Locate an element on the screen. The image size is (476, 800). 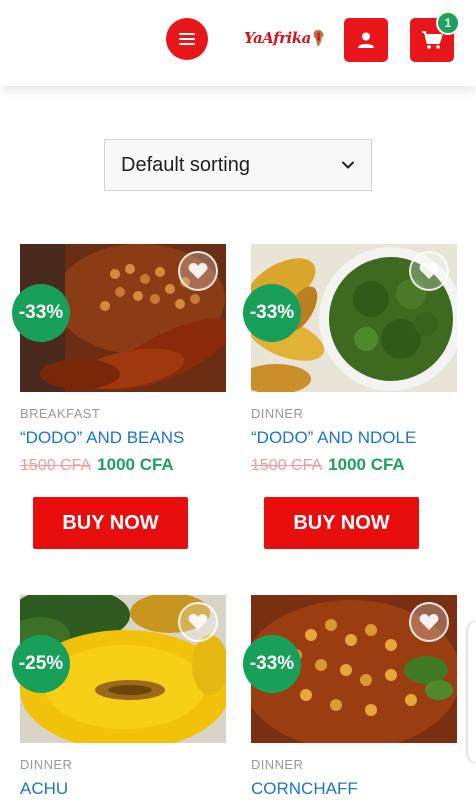
cart-count-badge: 1 is located at coordinates (448, 23).